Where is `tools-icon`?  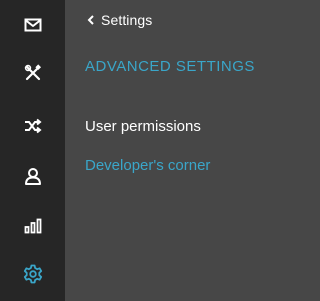
tools-icon is located at coordinates (33, 72).